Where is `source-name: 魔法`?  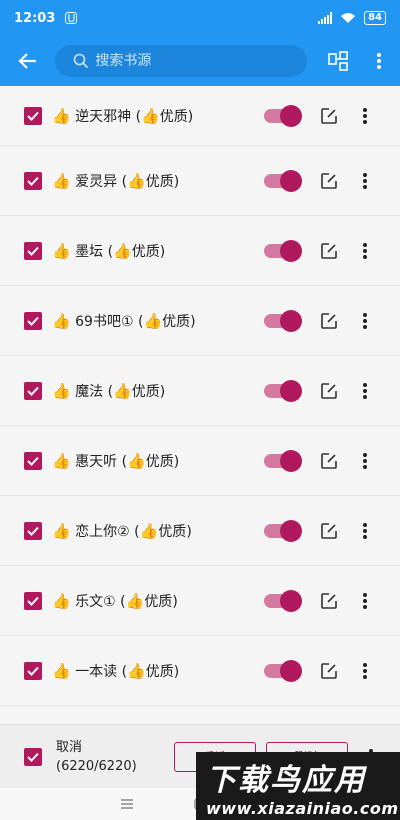 source-name: 魔法 is located at coordinates (89, 391).